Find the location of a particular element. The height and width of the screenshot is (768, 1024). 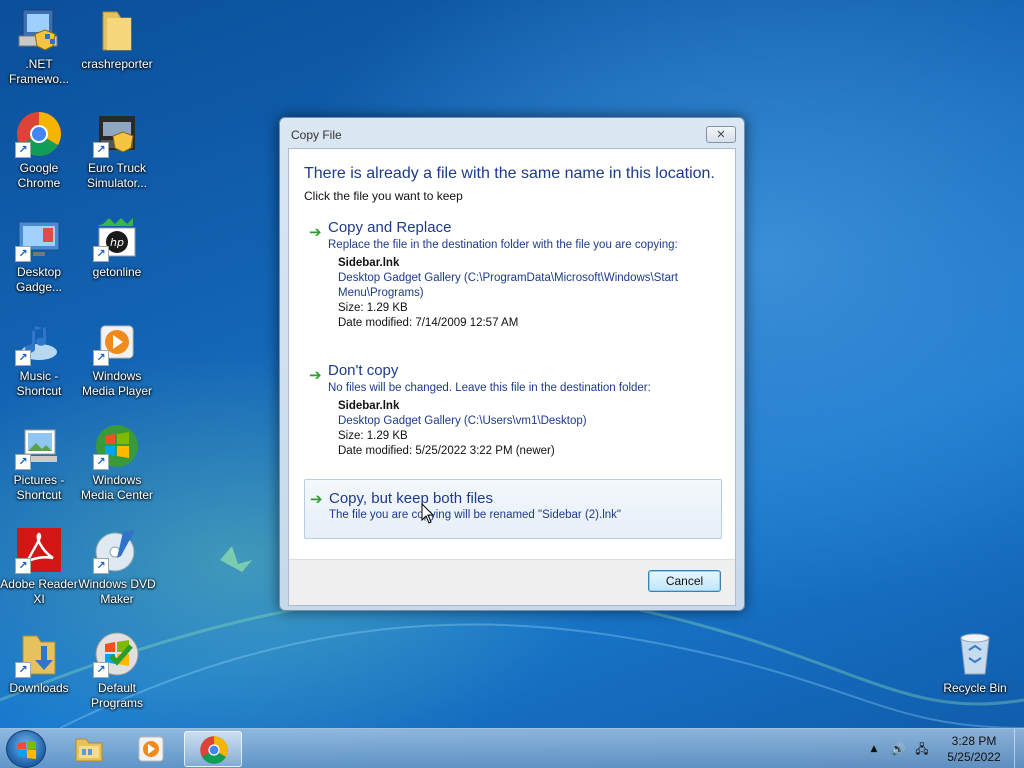

taskbar-google-chrome is located at coordinates (213, 749).